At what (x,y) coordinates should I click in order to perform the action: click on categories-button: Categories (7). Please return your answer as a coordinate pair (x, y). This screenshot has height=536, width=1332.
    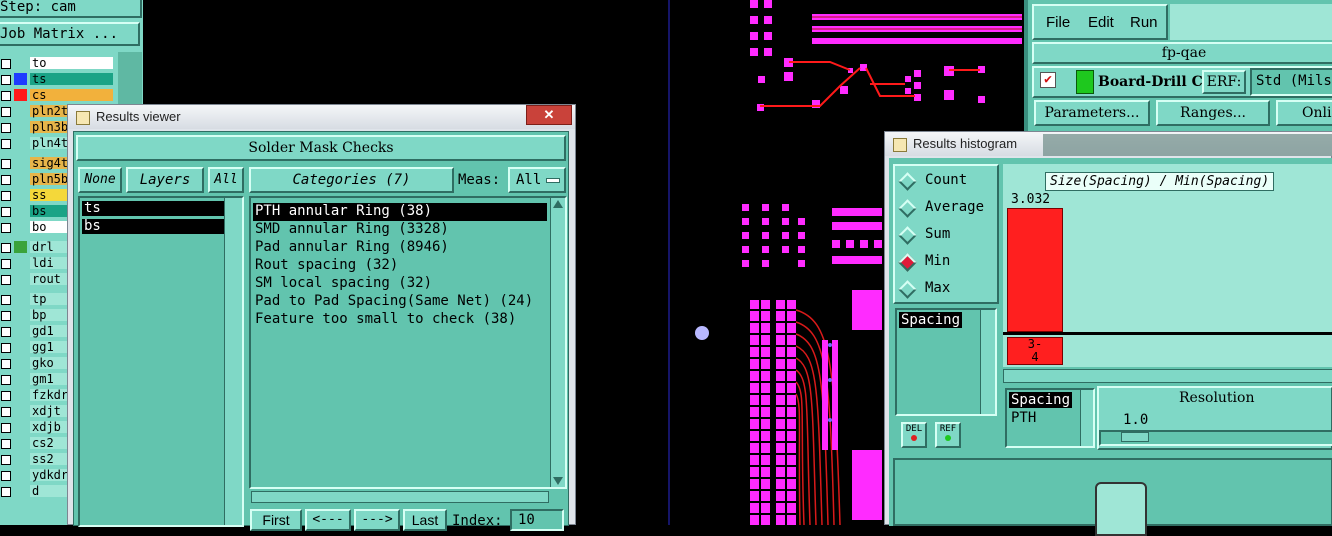
    Looking at the image, I should click on (351, 180).